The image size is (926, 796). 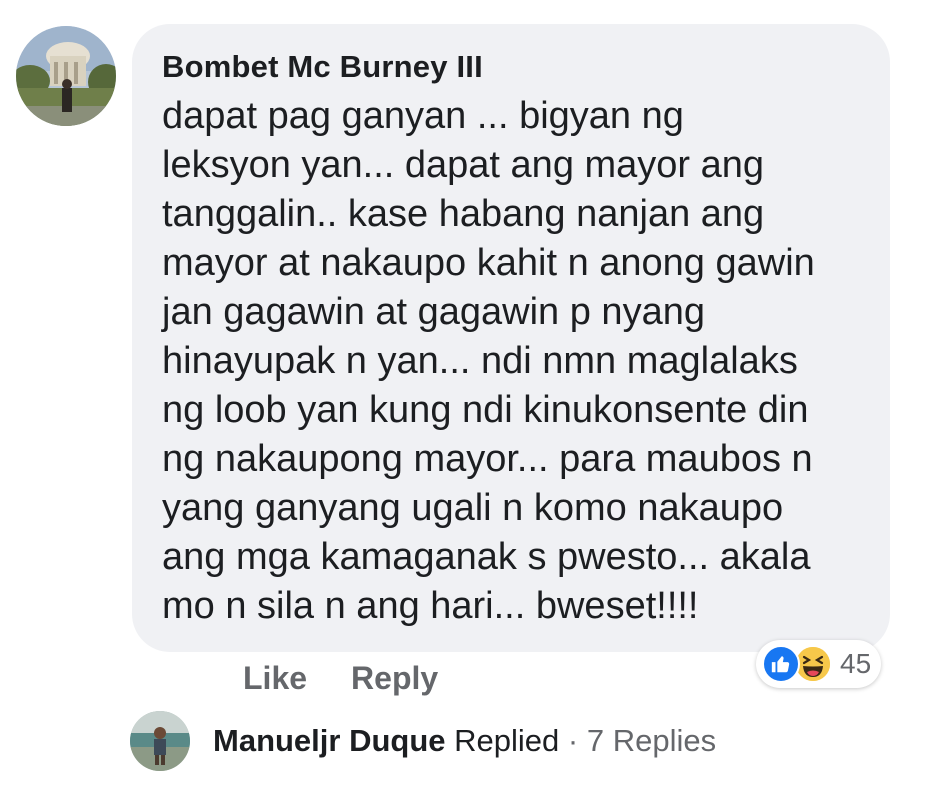 I want to click on replier-photo-icon, so click(x=160, y=741).